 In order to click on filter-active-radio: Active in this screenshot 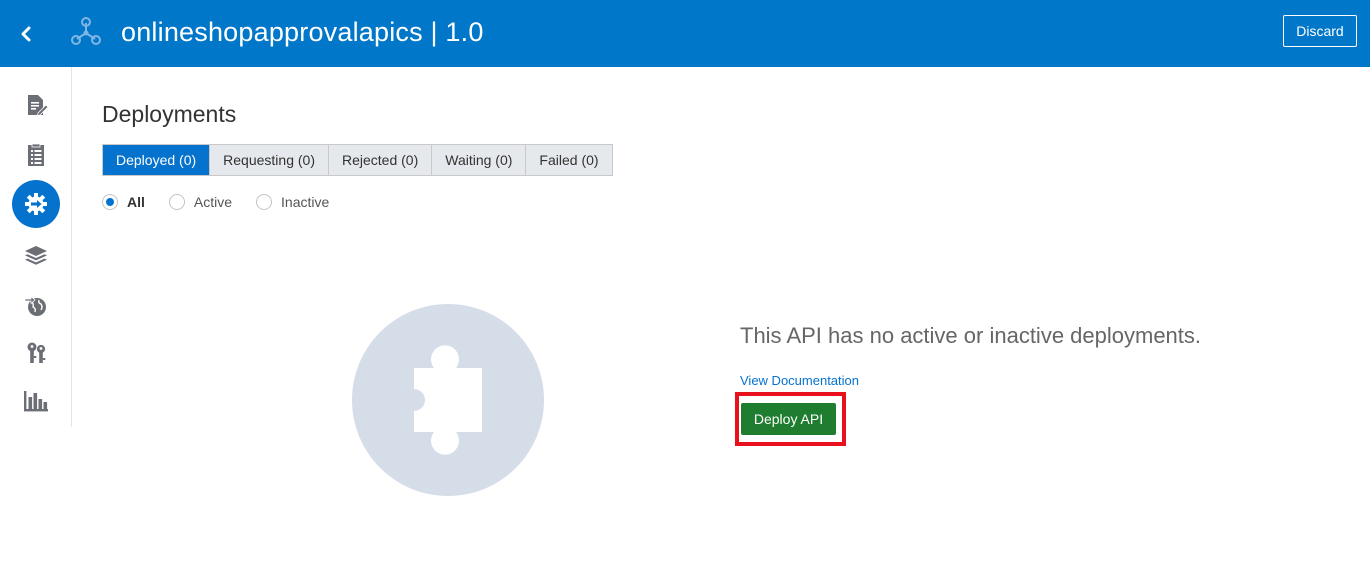, I will do `click(200, 202)`.